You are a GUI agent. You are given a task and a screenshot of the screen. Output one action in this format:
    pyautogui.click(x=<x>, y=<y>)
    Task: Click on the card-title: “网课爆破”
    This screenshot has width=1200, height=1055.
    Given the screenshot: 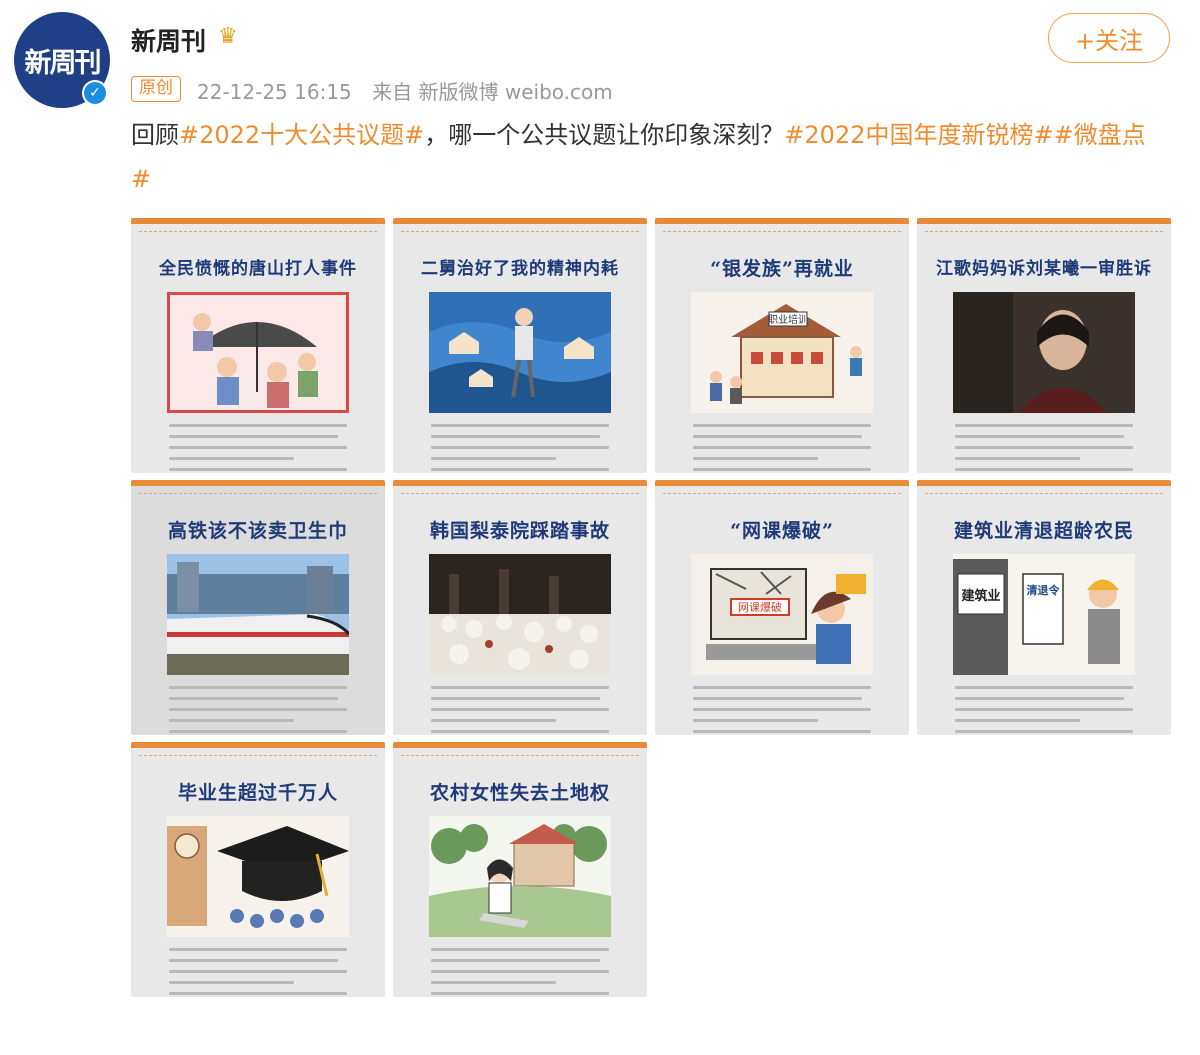 What is the action you would take?
    pyautogui.click(x=782, y=531)
    